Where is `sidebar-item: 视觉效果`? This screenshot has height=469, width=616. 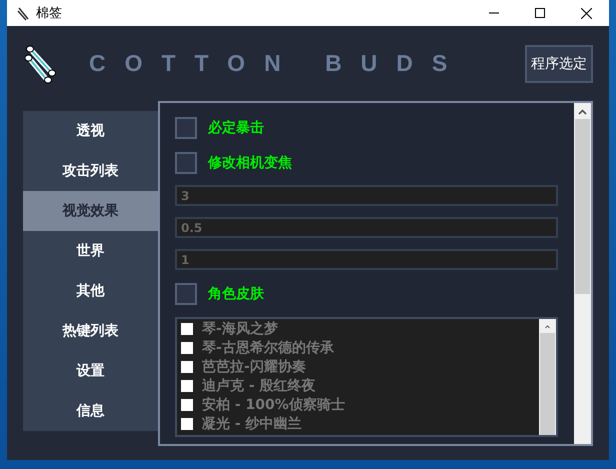 sidebar-item: 视觉效果 is located at coordinates (90, 211).